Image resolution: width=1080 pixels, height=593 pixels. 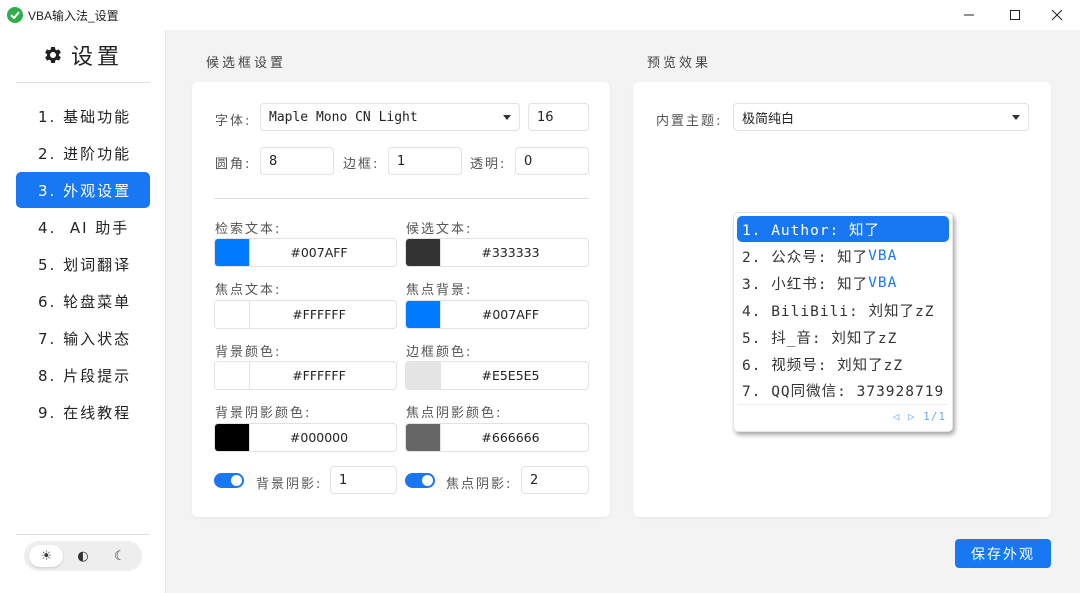 I want to click on border-input: 1, so click(x=425, y=161).